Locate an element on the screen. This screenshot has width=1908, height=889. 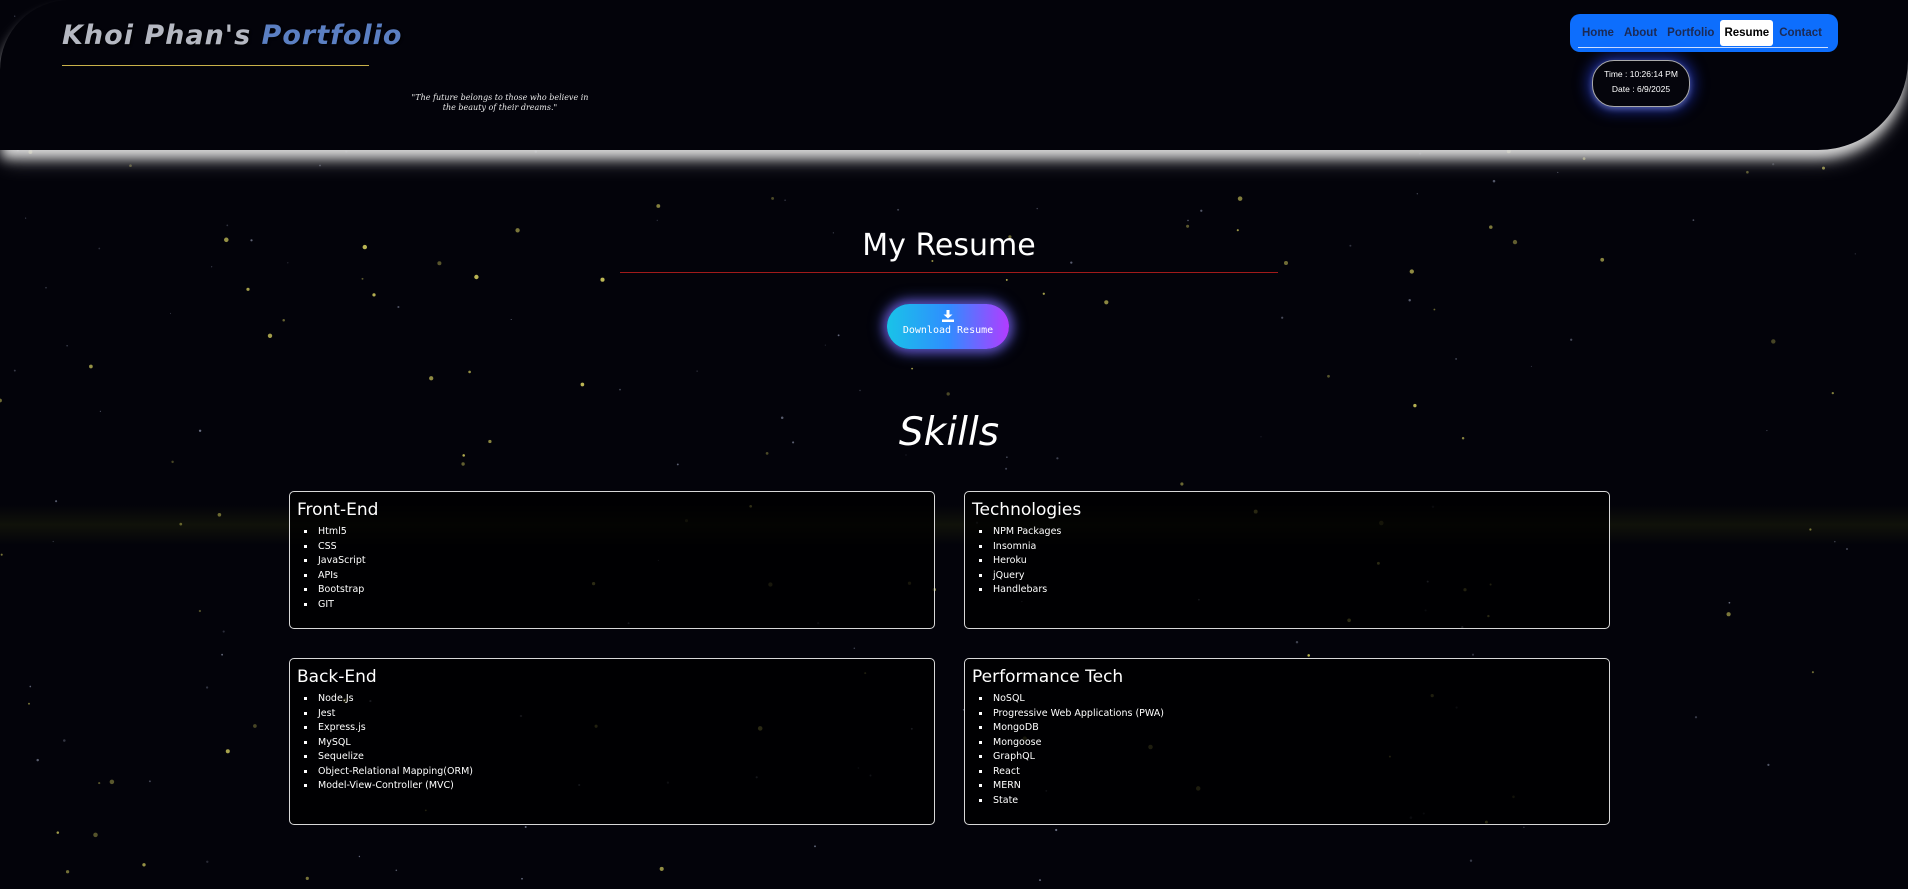
skill-item: Node.Js is located at coordinates (394, 699).